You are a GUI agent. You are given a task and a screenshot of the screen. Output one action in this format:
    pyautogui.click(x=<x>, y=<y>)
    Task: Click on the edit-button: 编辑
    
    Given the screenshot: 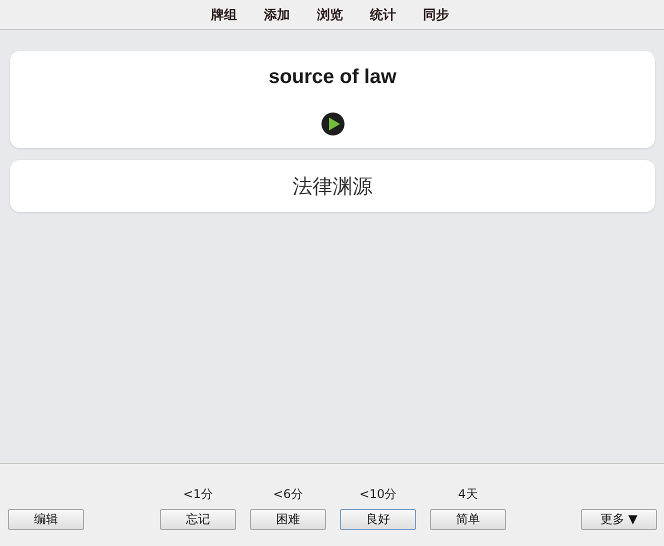 What is the action you would take?
    pyautogui.click(x=46, y=519)
    